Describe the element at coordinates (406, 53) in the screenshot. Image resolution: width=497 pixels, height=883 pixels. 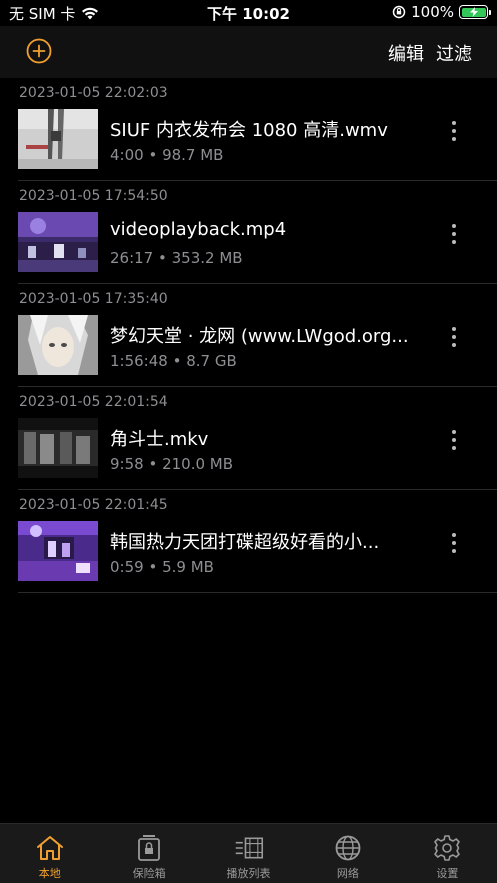
I see `edit-button: 编辑` at that location.